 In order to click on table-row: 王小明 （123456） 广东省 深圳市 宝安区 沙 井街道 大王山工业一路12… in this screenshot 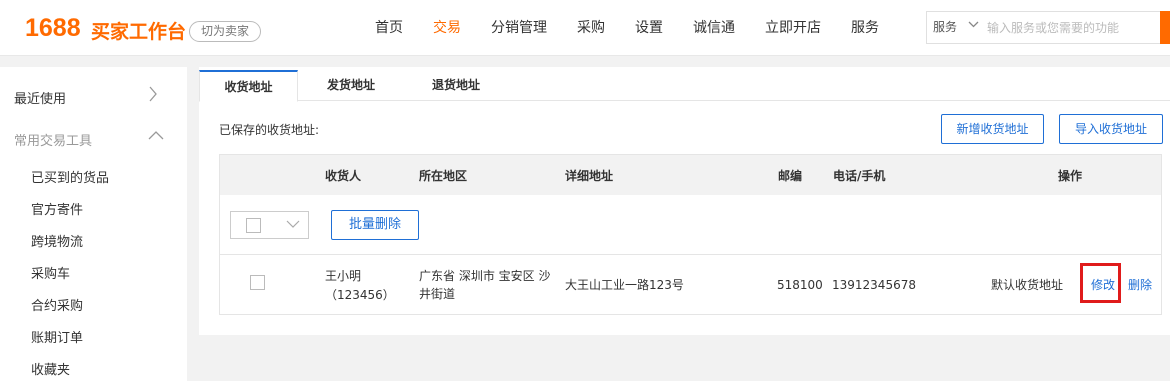, I will do `click(690, 285)`.